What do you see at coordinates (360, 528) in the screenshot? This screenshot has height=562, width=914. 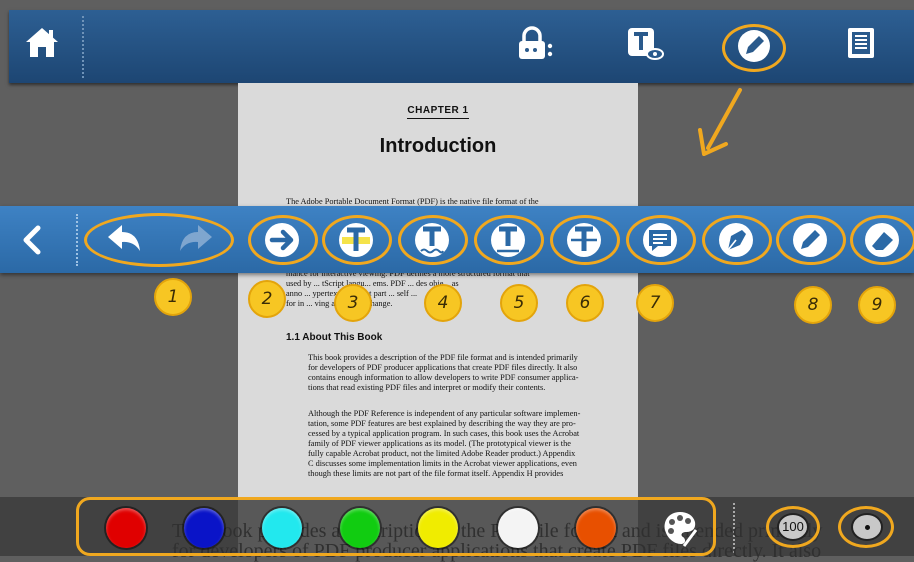 I see `color-swatch-green` at bounding box center [360, 528].